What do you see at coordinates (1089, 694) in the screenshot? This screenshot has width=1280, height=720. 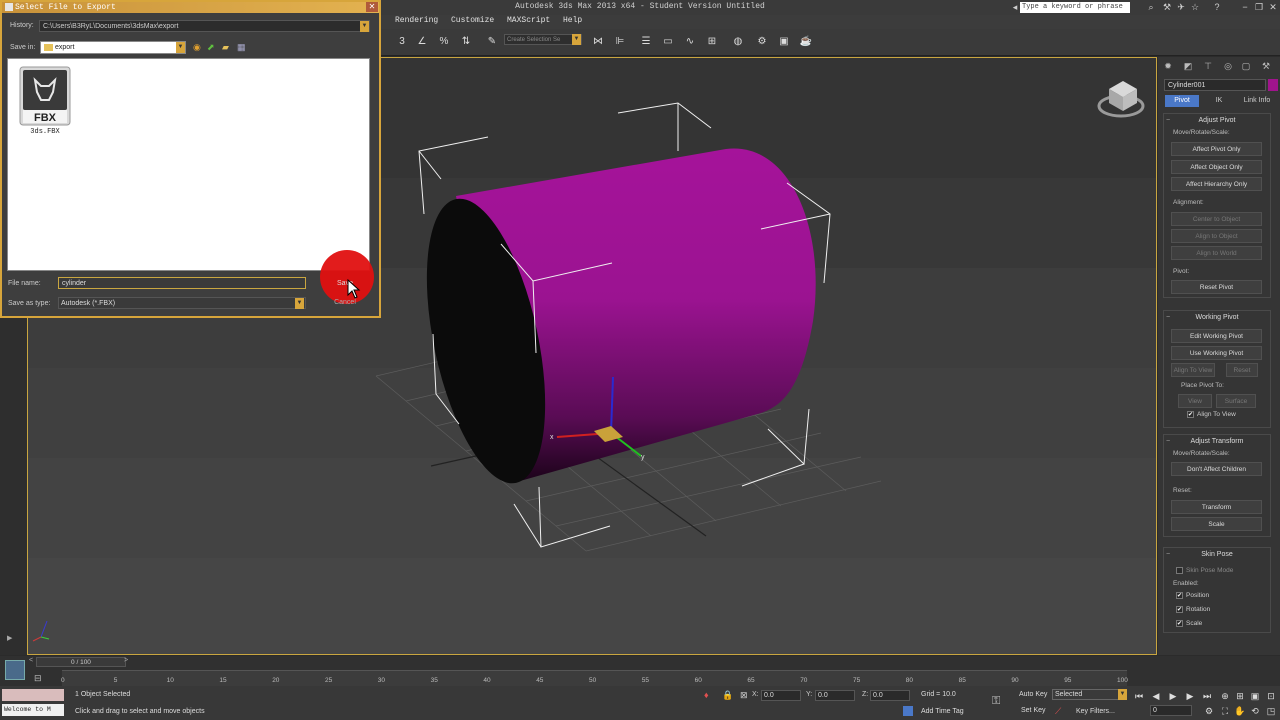 I see `key-mode-dropdown: Selected` at bounding box center [1089, 694].